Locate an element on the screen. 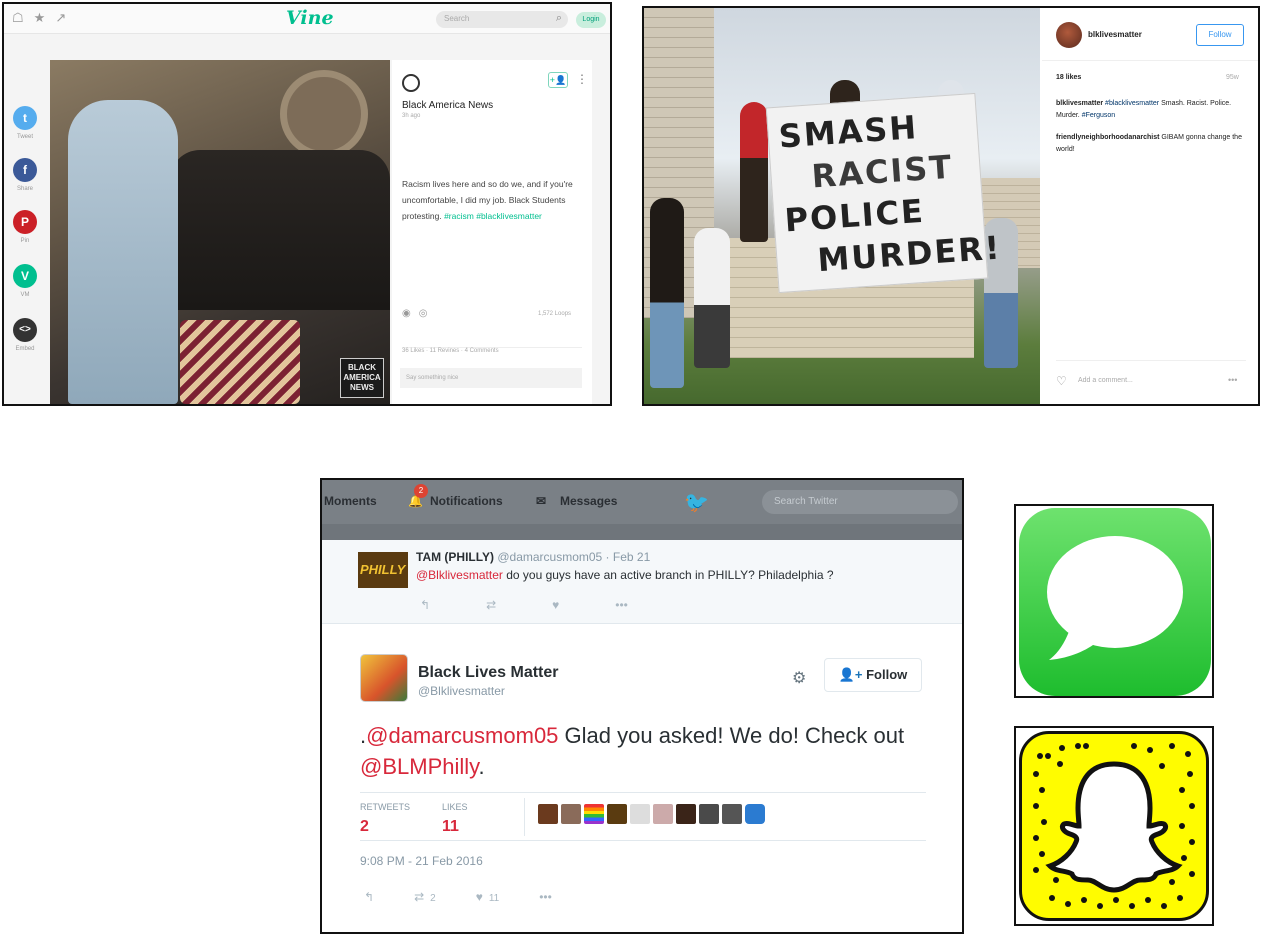  twitter-bird-icon: 🐦 is located at coordinates (696, 502).